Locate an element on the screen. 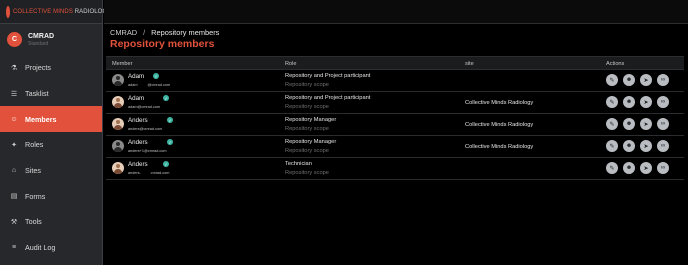 The height and width of the screenshot is (265, 688). tasklist-icon: ☰ is located at coordinates (14, 94).